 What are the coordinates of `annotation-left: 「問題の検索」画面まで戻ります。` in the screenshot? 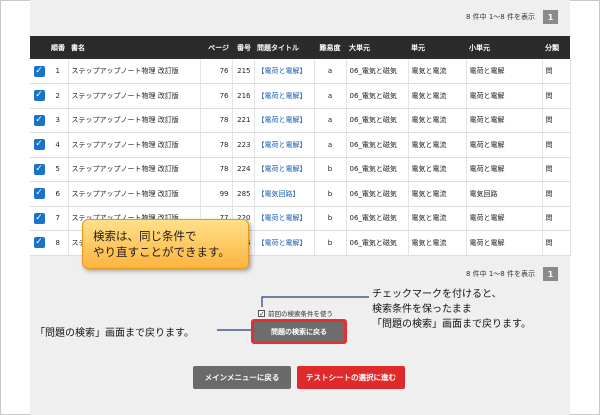 It's located at (114, 333).